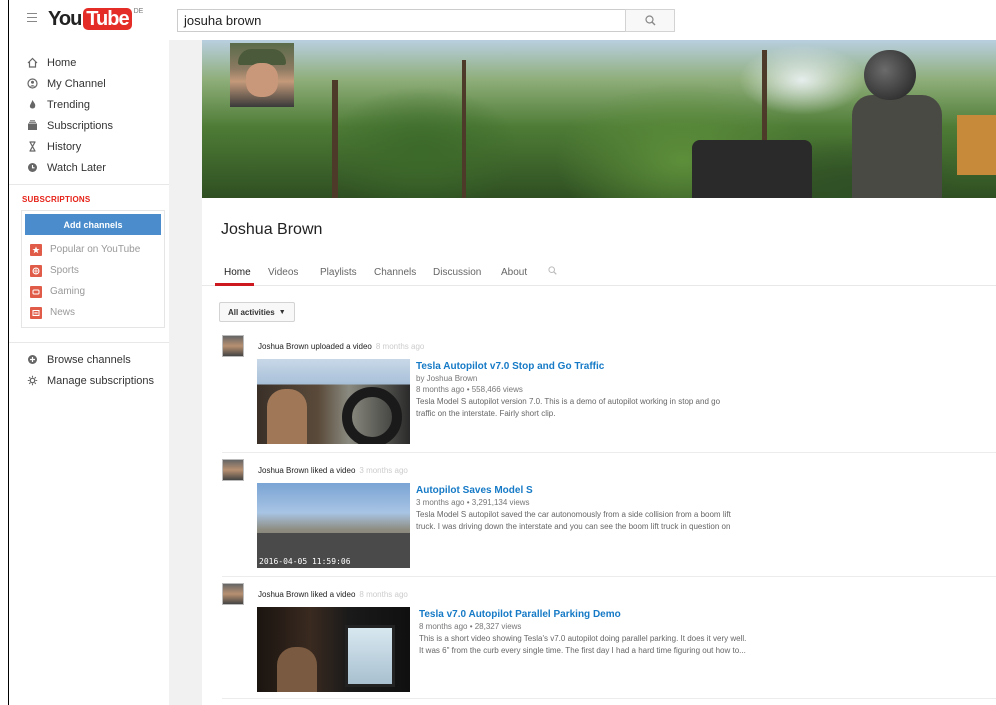  What do you see at coordinates (333, 525) in the screenshot?
I see `video-thumbnail: 2016-04-05 11:59:06` at bounding box center [333, 525].